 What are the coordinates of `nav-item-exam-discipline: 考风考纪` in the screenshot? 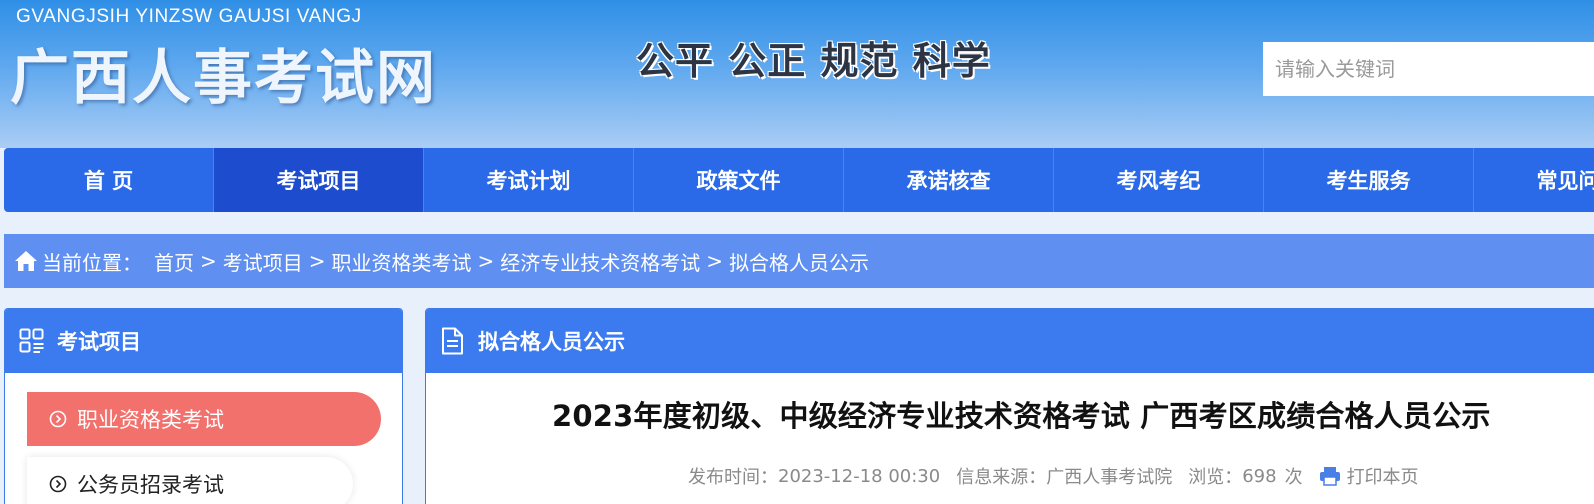 It's located at (1159, 180).